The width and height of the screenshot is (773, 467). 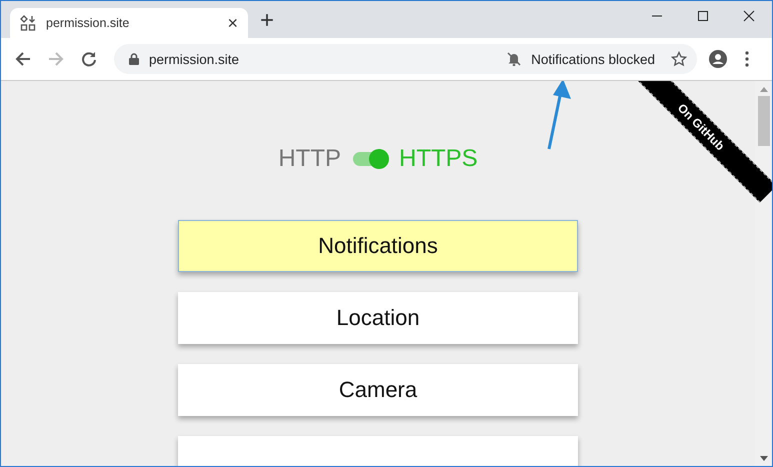 What do you see at coordinates (718, 59) in the screenshot?
I see `account-icon` at bounding box center [718, 59].